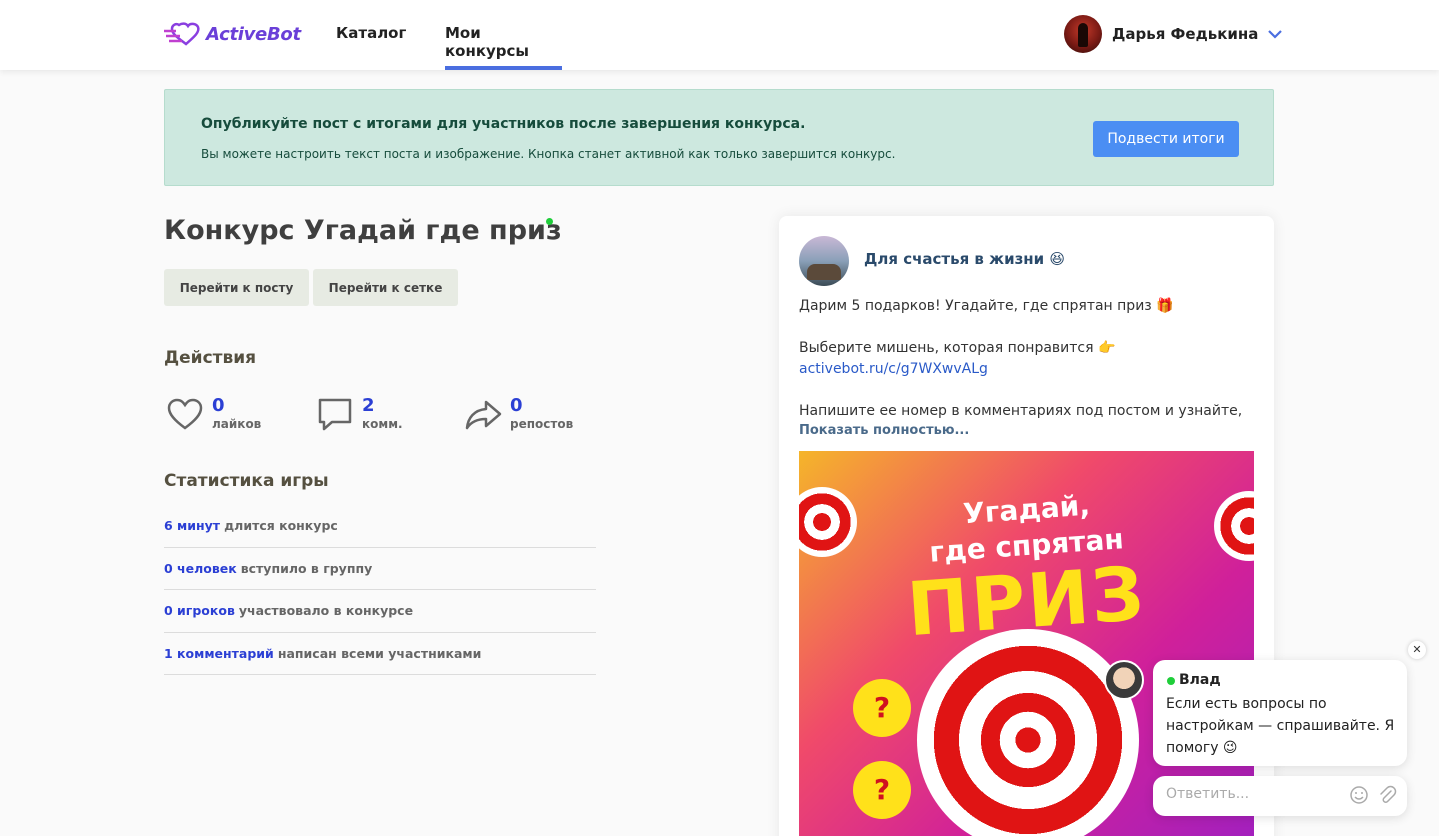  What do you see at coordinates (542, 424) in the screenshot?
I see `reposts-label: репостов` at bounding box center [542, 424].